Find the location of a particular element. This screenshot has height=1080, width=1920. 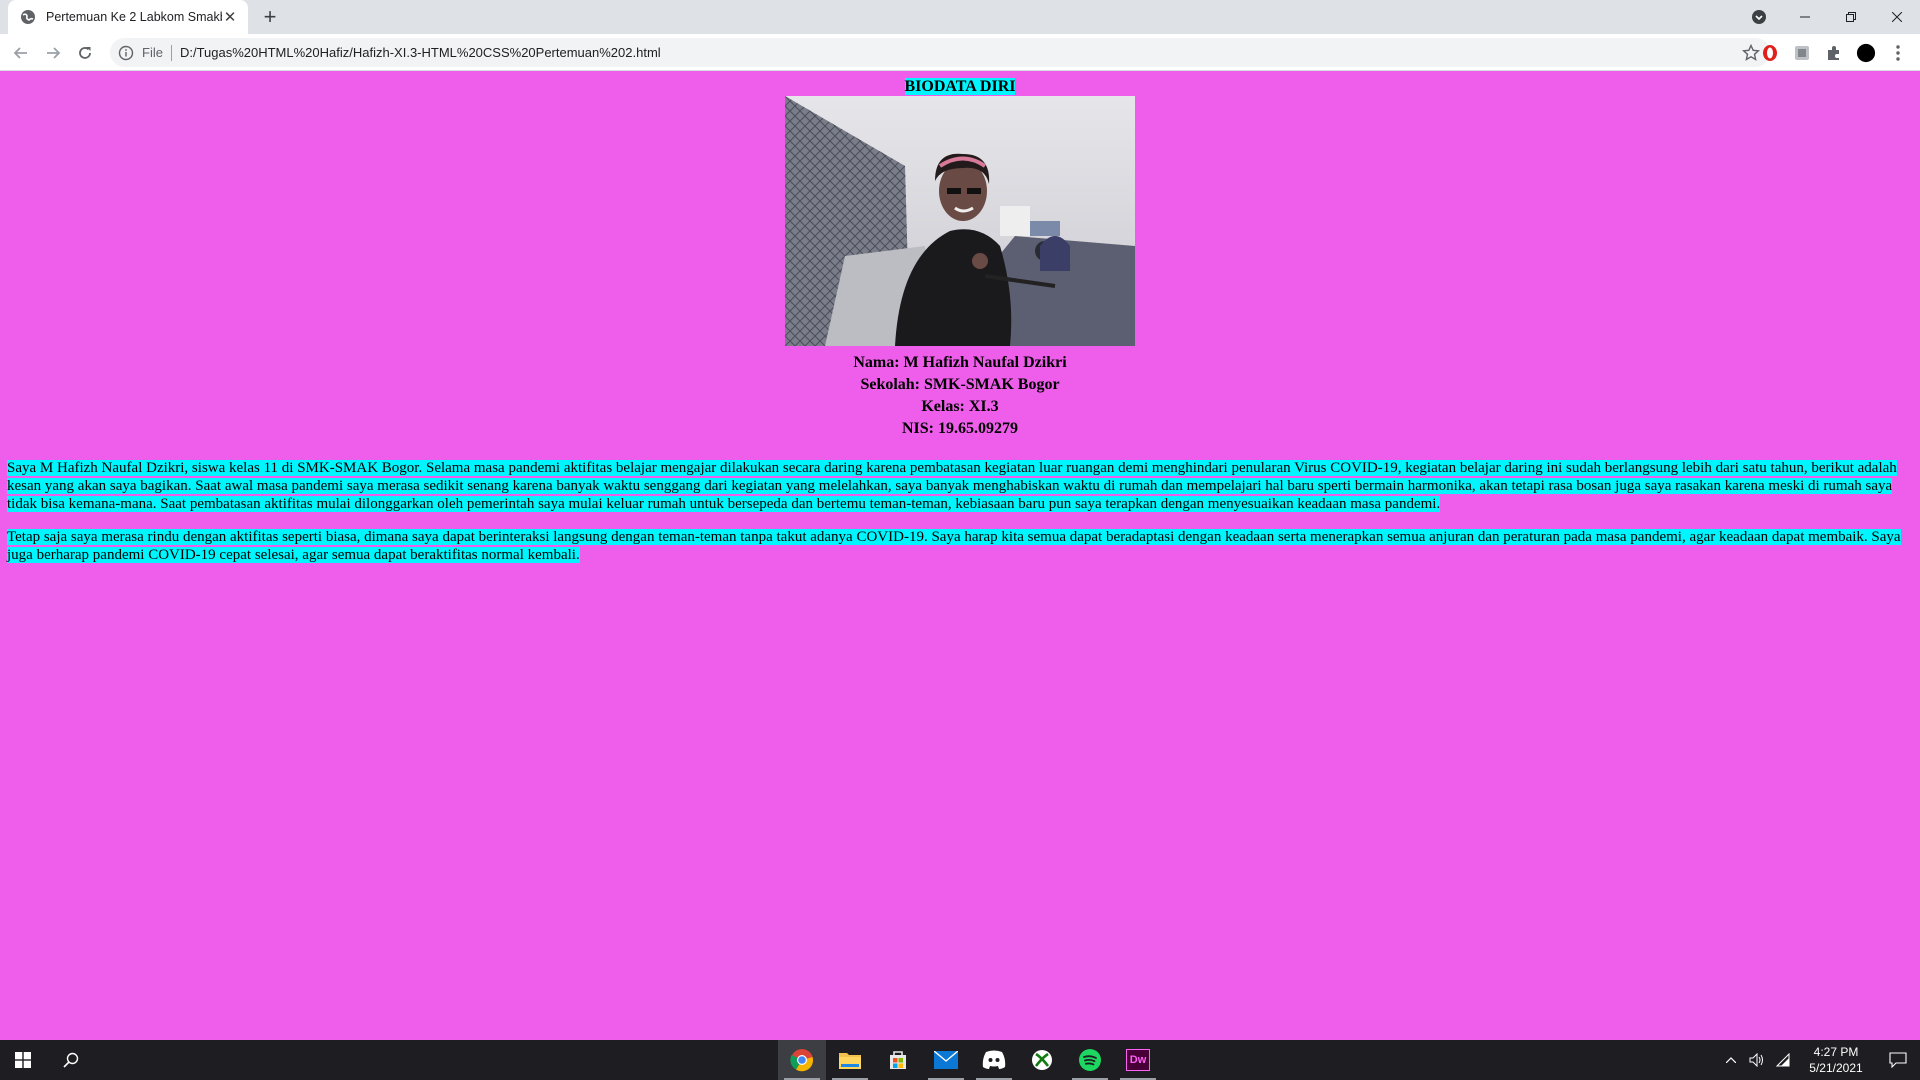

profile-avatar-icon is located at coordinates (1866, 53).